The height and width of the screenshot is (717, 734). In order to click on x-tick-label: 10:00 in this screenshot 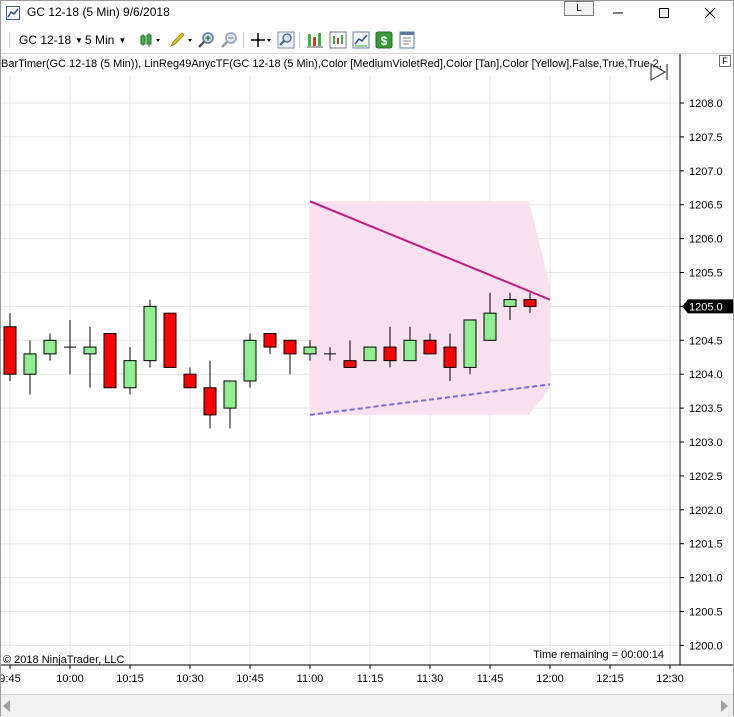, I will do `click(70, 679)`.